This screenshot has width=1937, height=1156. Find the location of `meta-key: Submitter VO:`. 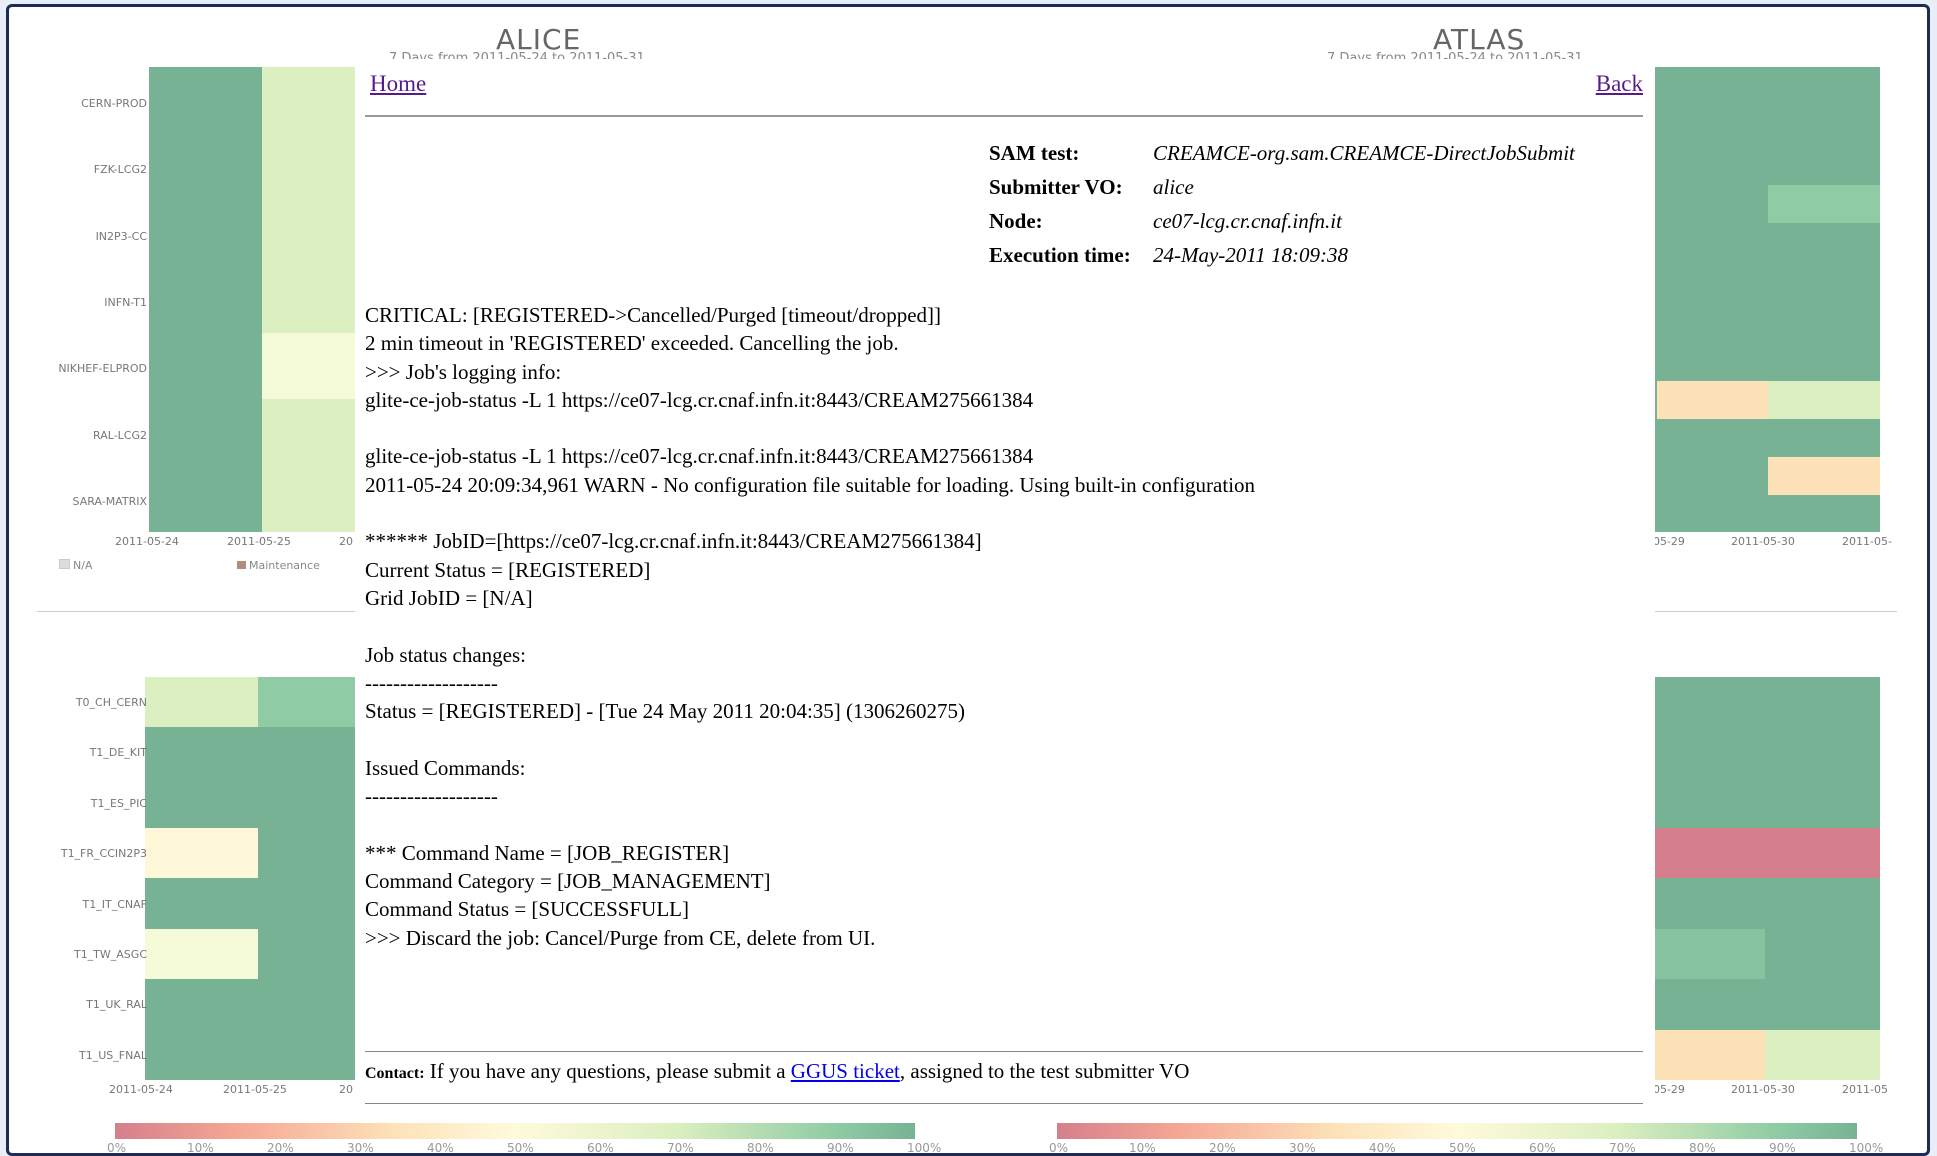

meta-key: Submitter VO: is located at coordinates (1056, 187).